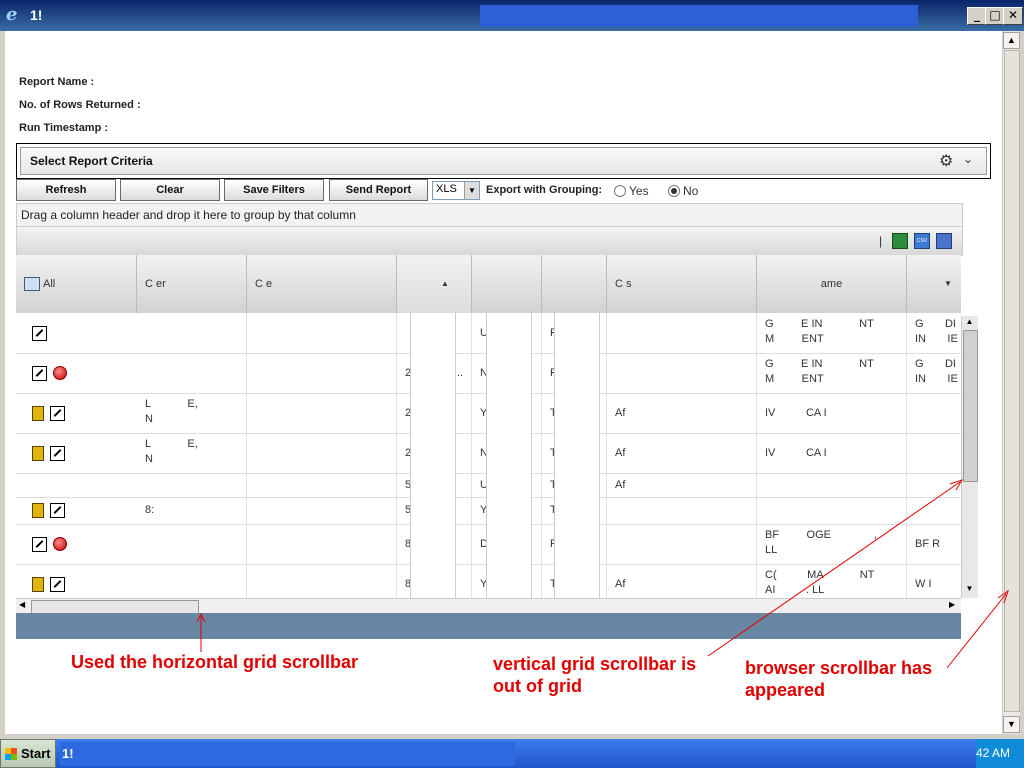 The height and width of the screenshot is (768, 1024). Describe the element at coordinates (785, 690) in the screenshot. I see `annotation-browser-2: appeared` at that location.